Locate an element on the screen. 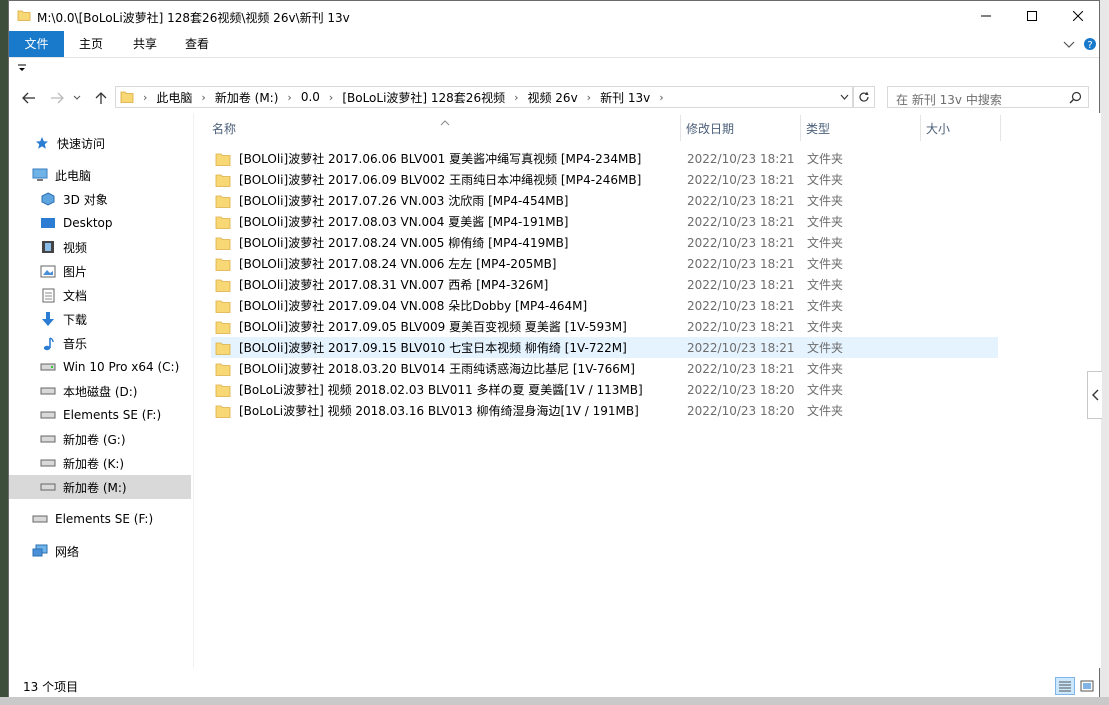 Image resolution: width=1109 pixels, height=705 pixels. breadcrumb-item: 0.0 is located at coordinates (310, 97).